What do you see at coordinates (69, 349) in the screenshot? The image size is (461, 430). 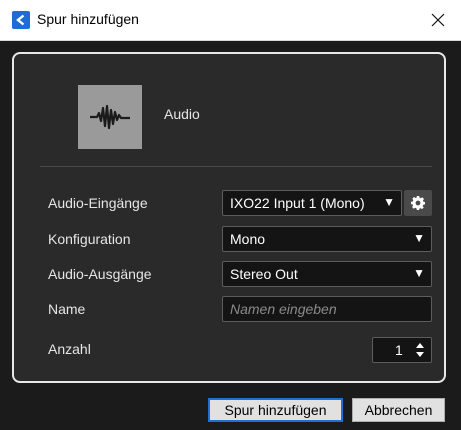 I see `count-label: Anzahl` at bounding box center [69, 349].